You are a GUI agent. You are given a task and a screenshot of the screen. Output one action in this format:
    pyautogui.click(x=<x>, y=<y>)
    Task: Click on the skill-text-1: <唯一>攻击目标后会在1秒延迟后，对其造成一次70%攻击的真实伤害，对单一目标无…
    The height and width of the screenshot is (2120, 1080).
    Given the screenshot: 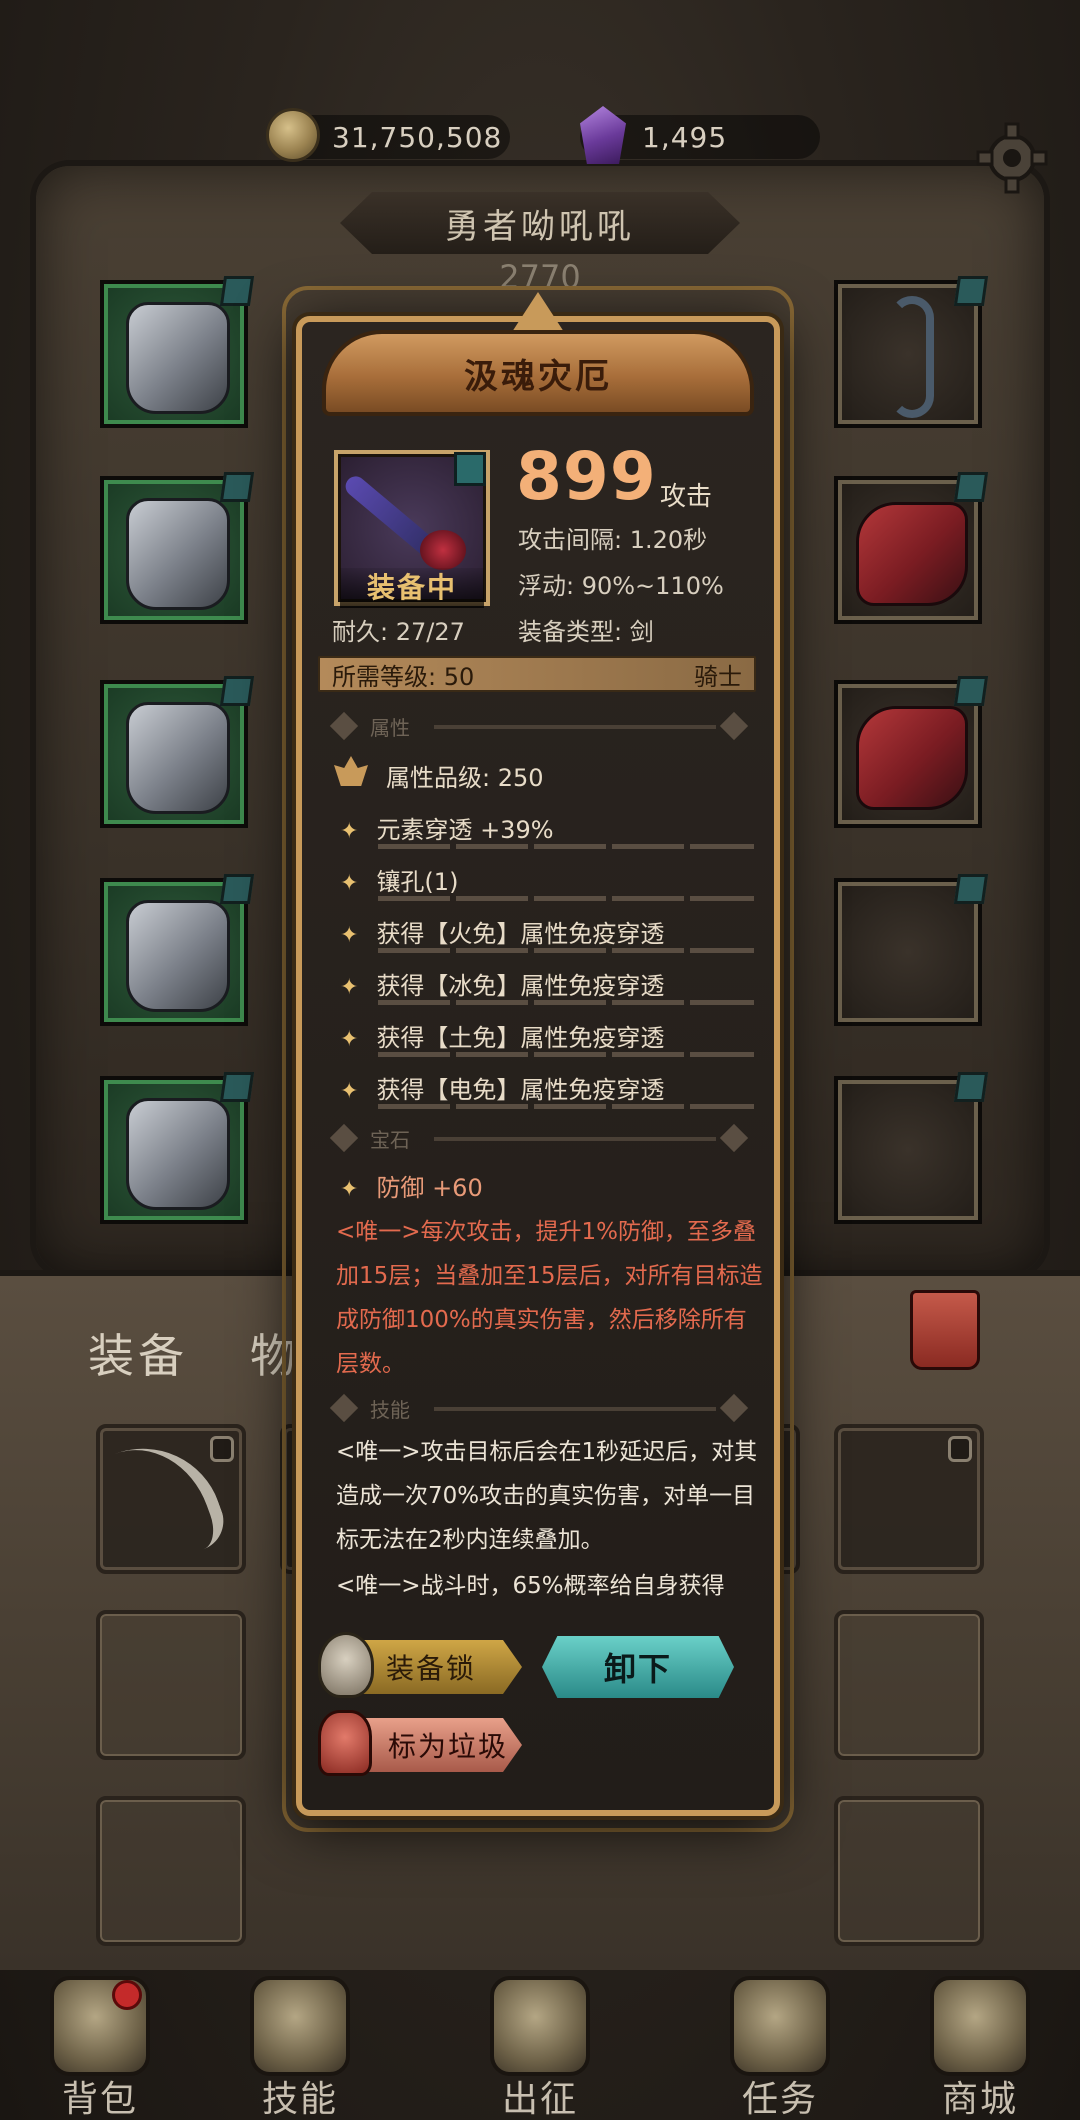 What is the action you would take?
    pyautogui.click(x=547, y=1496)
    